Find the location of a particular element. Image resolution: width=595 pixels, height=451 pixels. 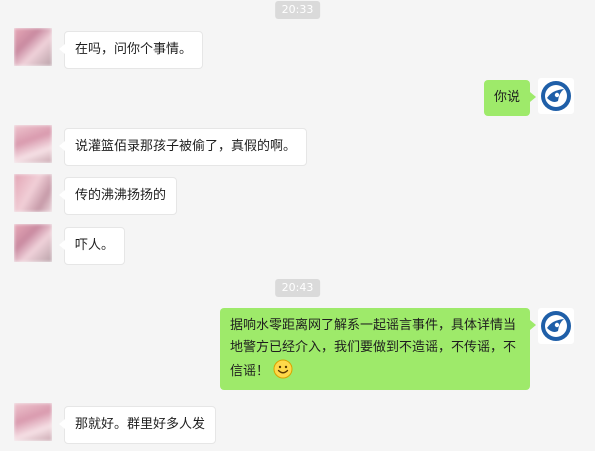

message-bubble-outgoing: 你说 is located at coordinates (510, 98).